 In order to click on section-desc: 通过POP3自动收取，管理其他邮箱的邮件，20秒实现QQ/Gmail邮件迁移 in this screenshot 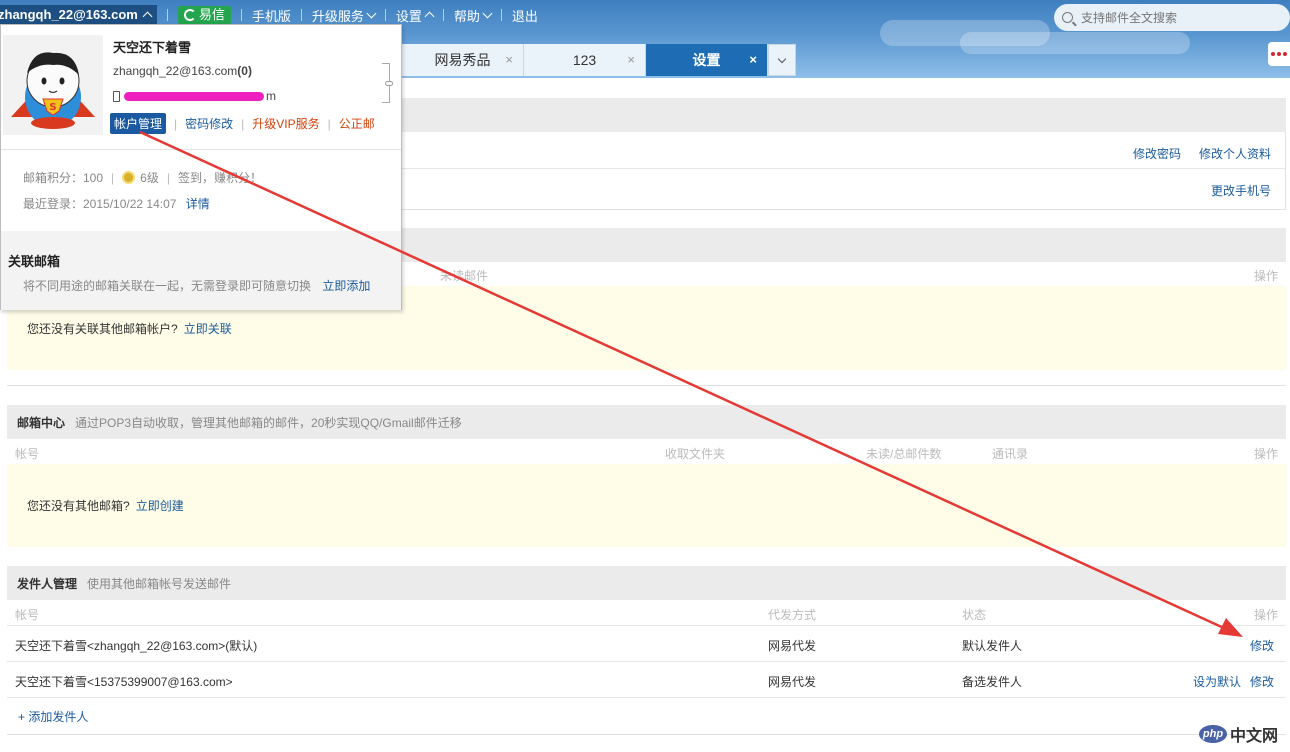, I will do `click(268, 422)`.